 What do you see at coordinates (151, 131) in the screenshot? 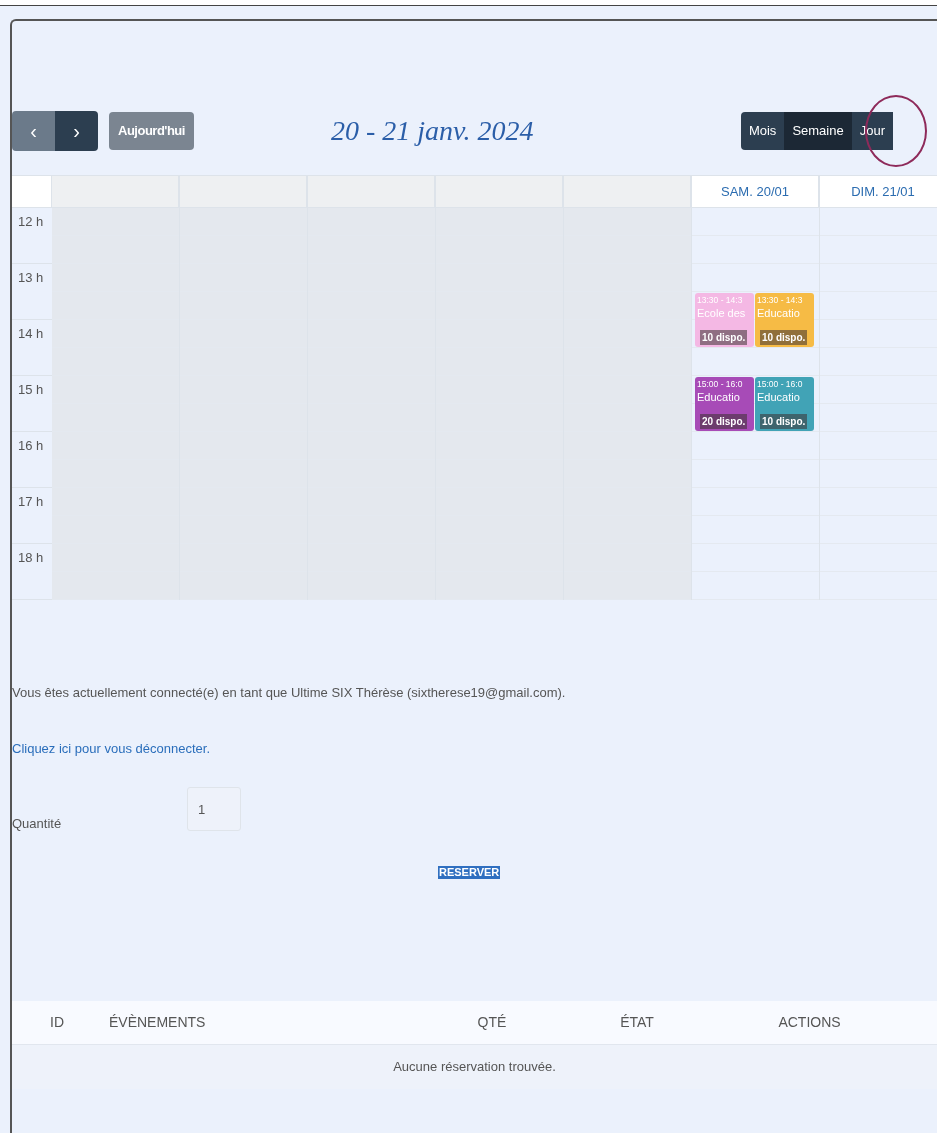
I see `today-button: Aujourd'hui` at bounding box center [151, 131].